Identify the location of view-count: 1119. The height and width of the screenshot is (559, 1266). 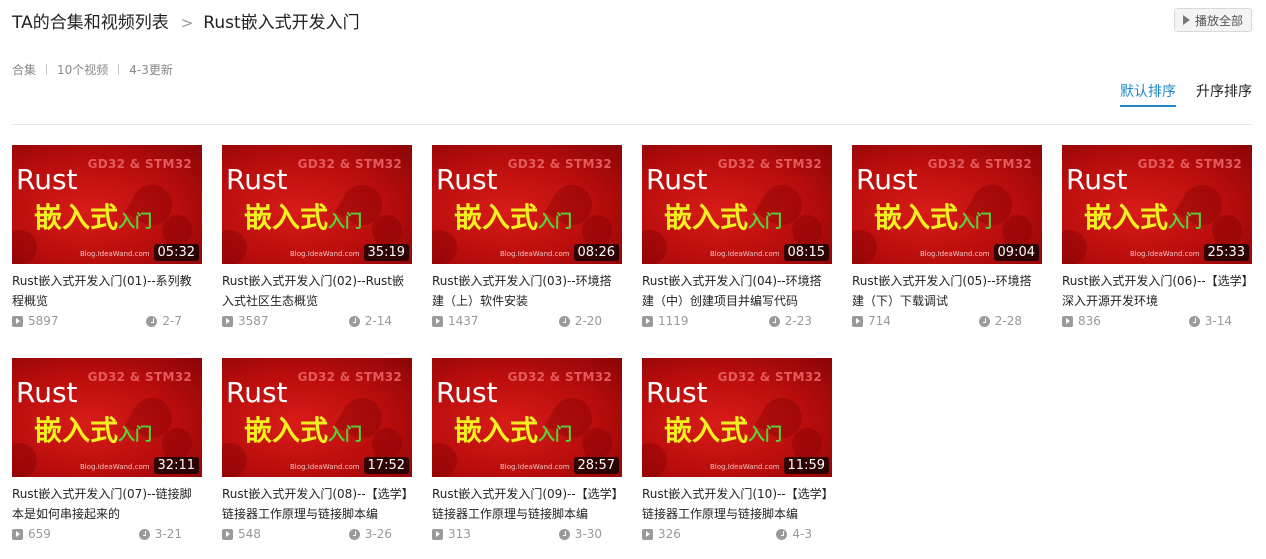
(665, 321).